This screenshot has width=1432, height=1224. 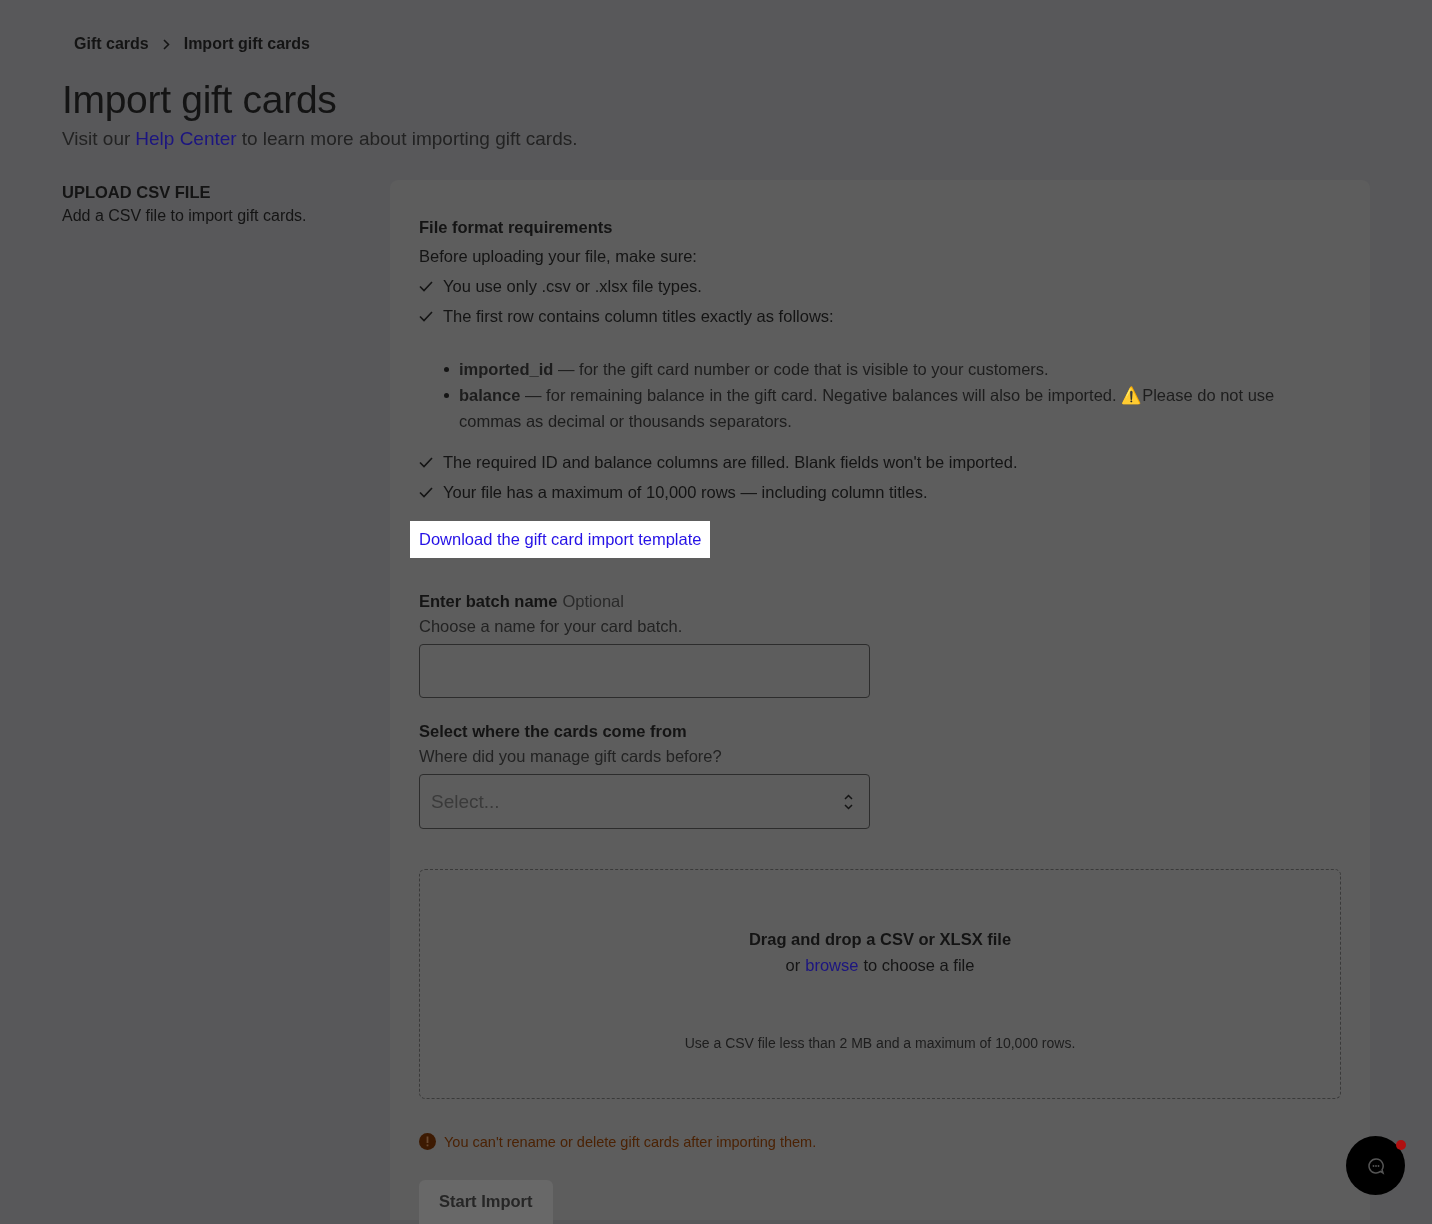 I want to click on field-label: Enter batch name, so click(x=488, y=601).